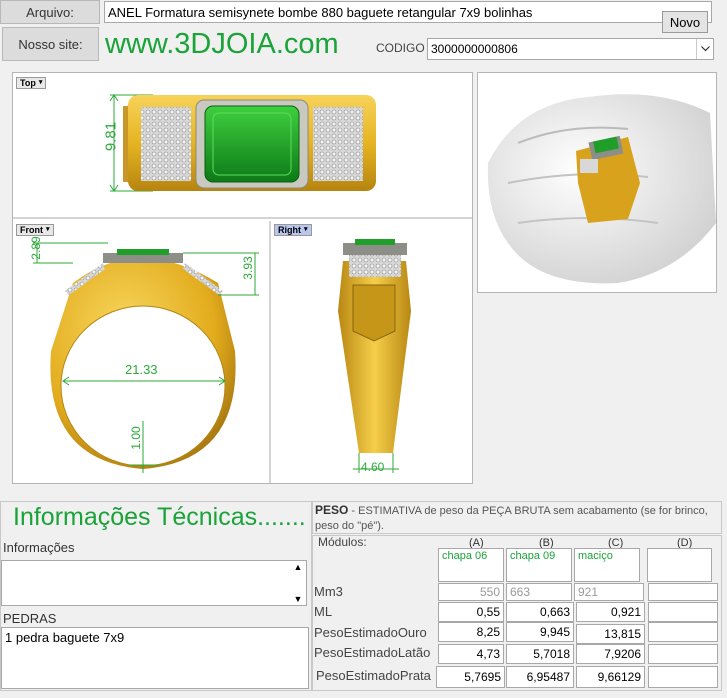  What do you see at coordinates (683, 677) in the screenshot?
I see `prata-d` at bounding box center [683, 677].